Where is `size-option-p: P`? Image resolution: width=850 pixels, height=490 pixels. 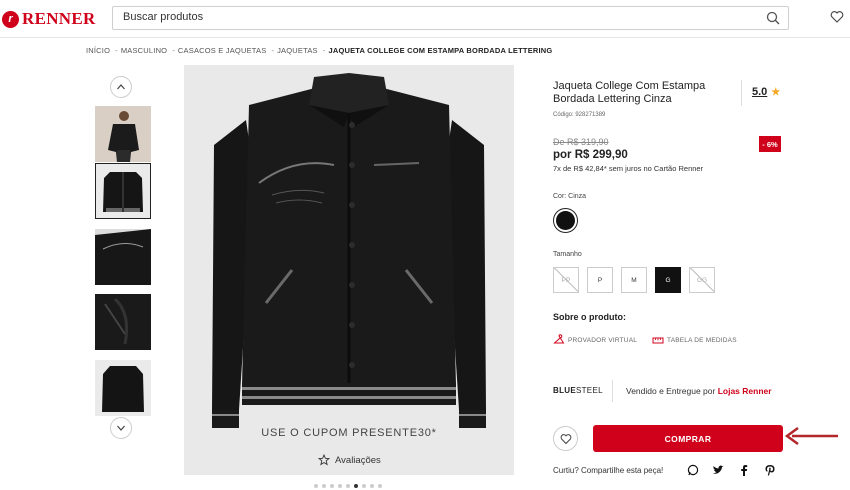
size-option-p: P is located at coordinates (600, 280).